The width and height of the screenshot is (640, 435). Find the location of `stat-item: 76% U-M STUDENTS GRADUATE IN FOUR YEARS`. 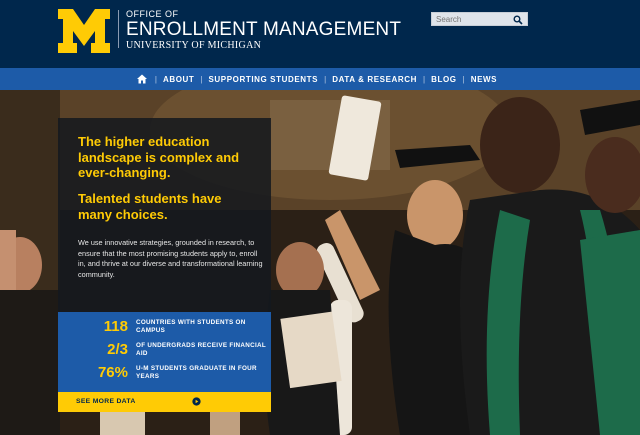

stat-item: 76% U-M STUDENTS GRADUATE IN FOUR YEARS is located at coordinates (164, 373).